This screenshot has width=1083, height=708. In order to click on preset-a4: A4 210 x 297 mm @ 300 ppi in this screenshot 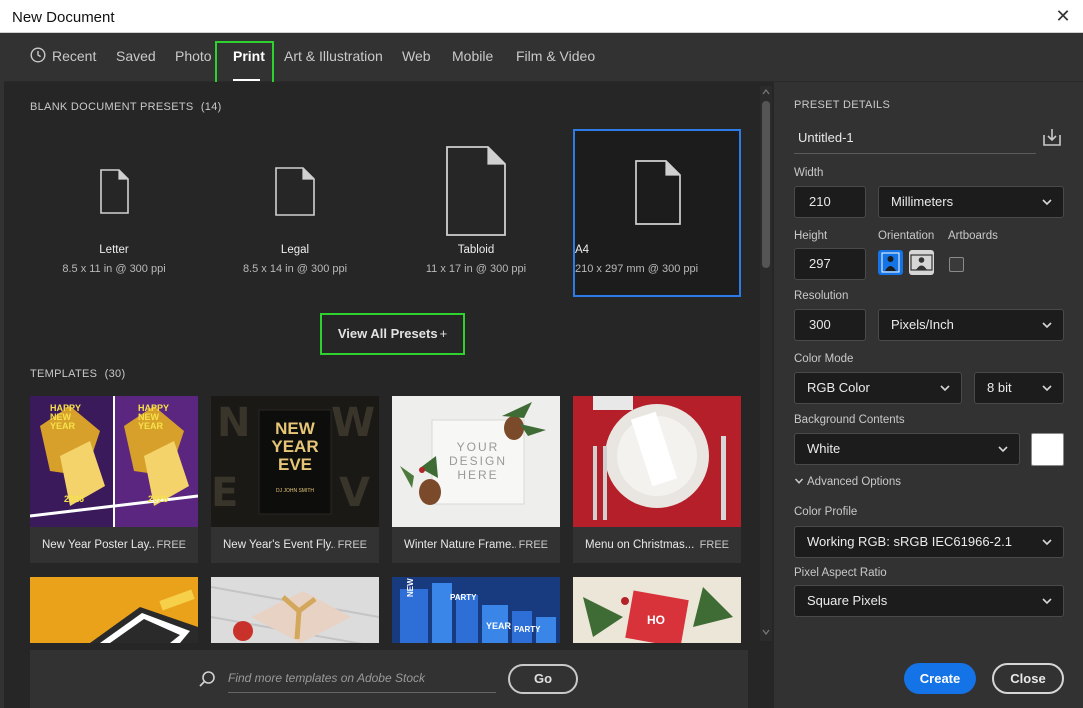, I will do `click(657, 213)`.